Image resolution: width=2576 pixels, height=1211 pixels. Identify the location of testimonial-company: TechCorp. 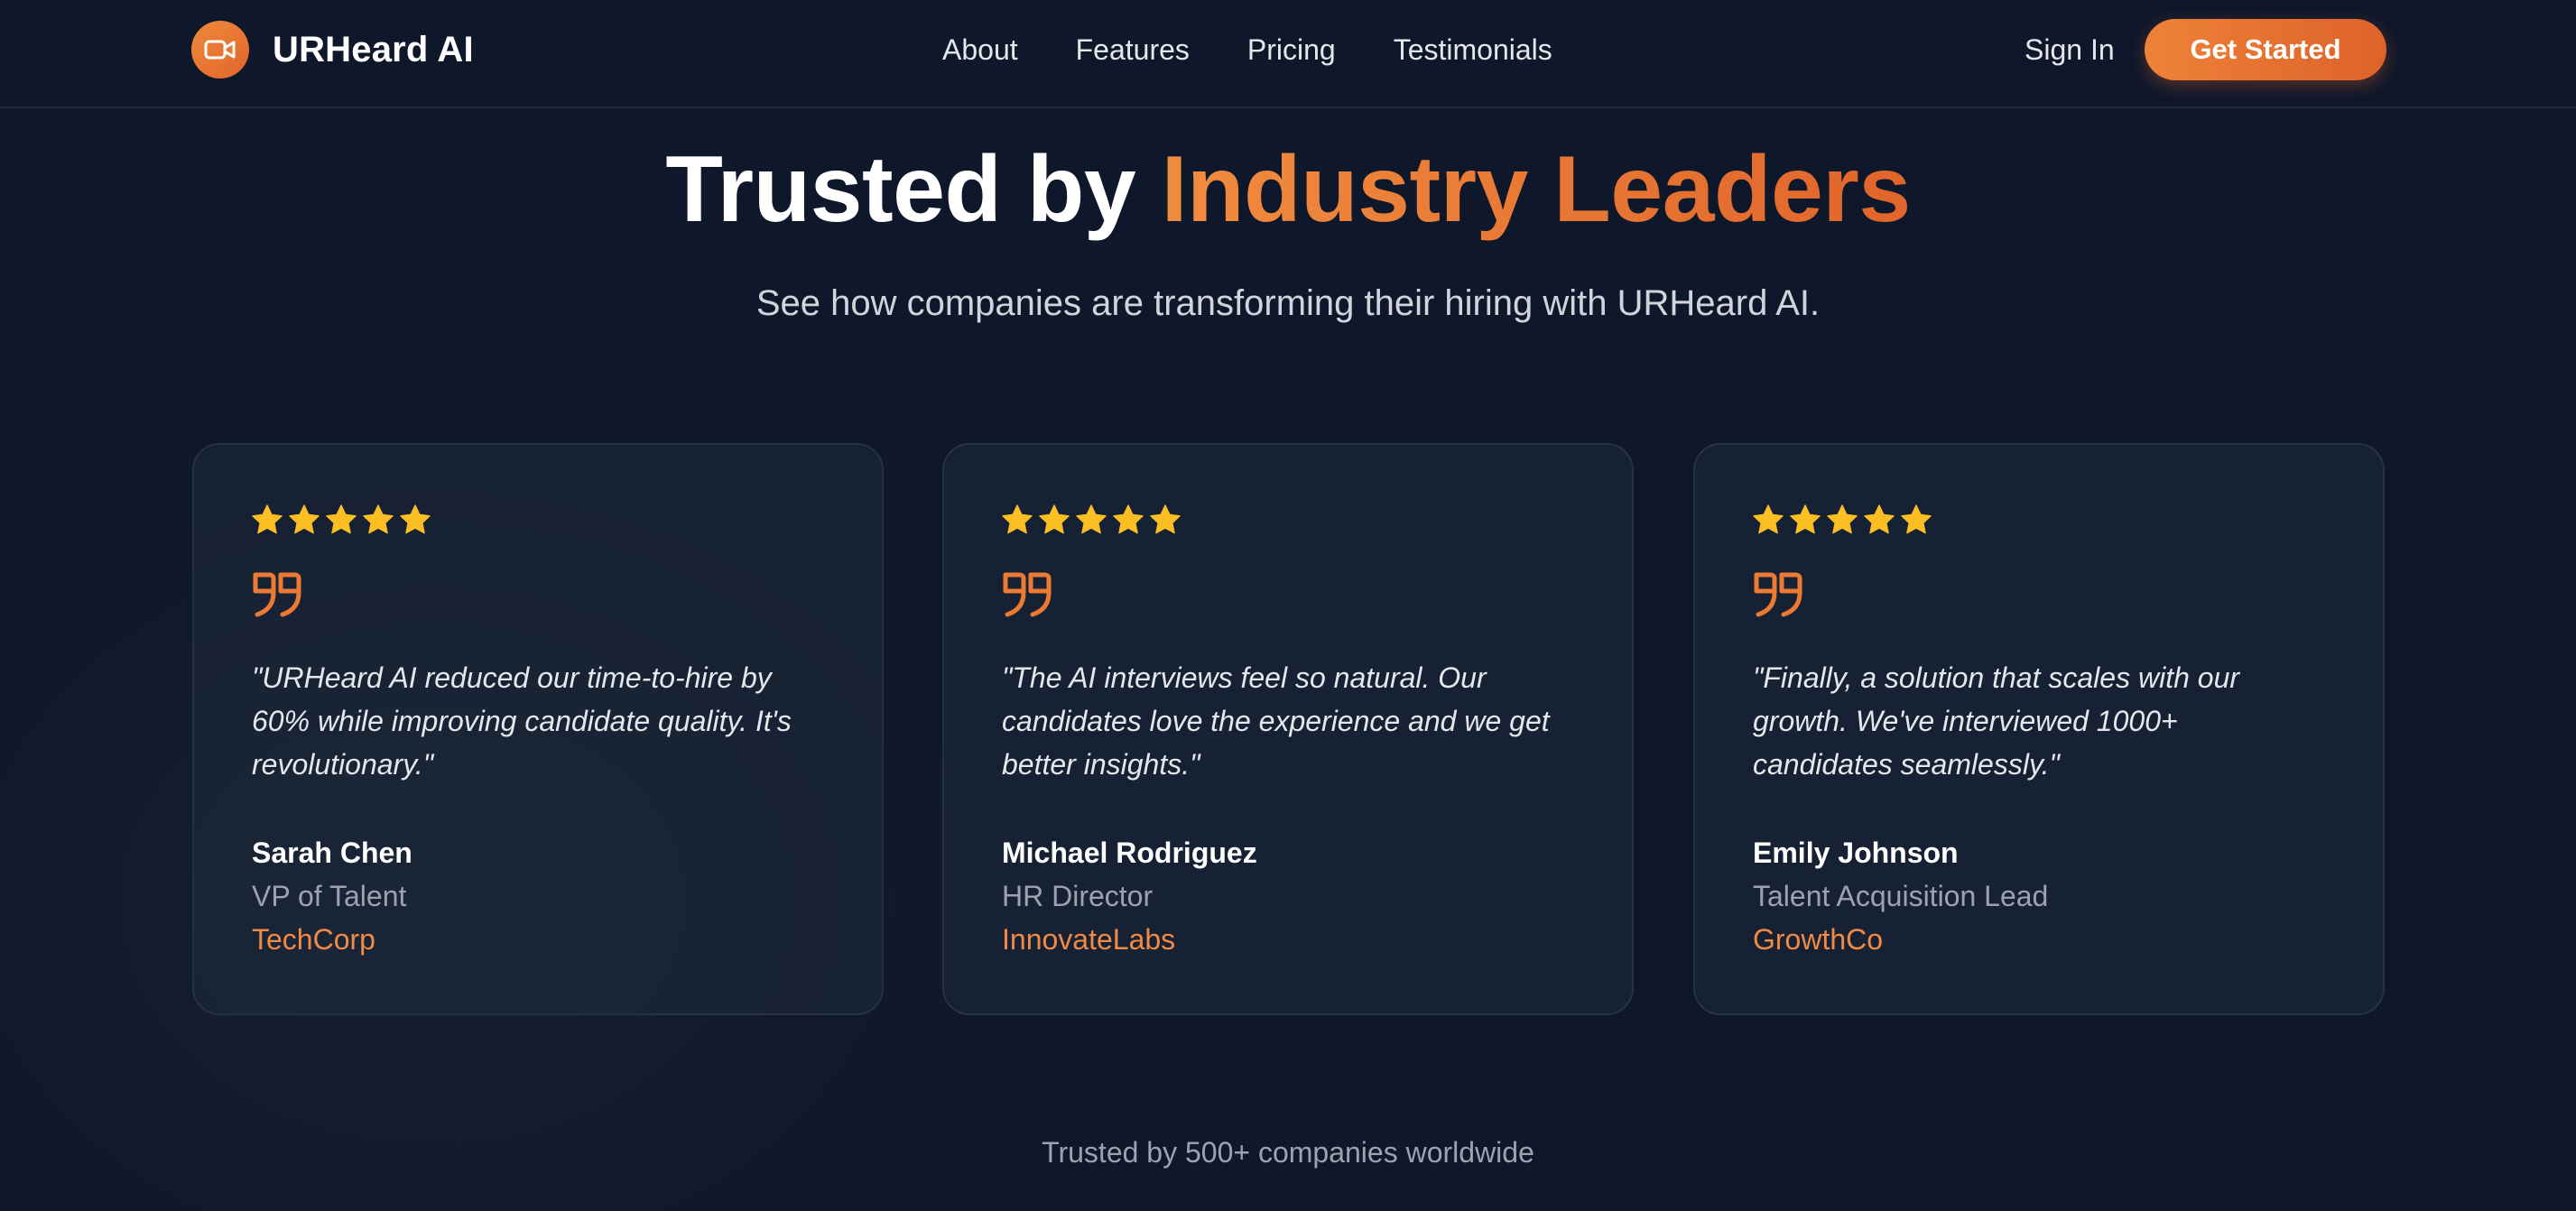
(314, 940).